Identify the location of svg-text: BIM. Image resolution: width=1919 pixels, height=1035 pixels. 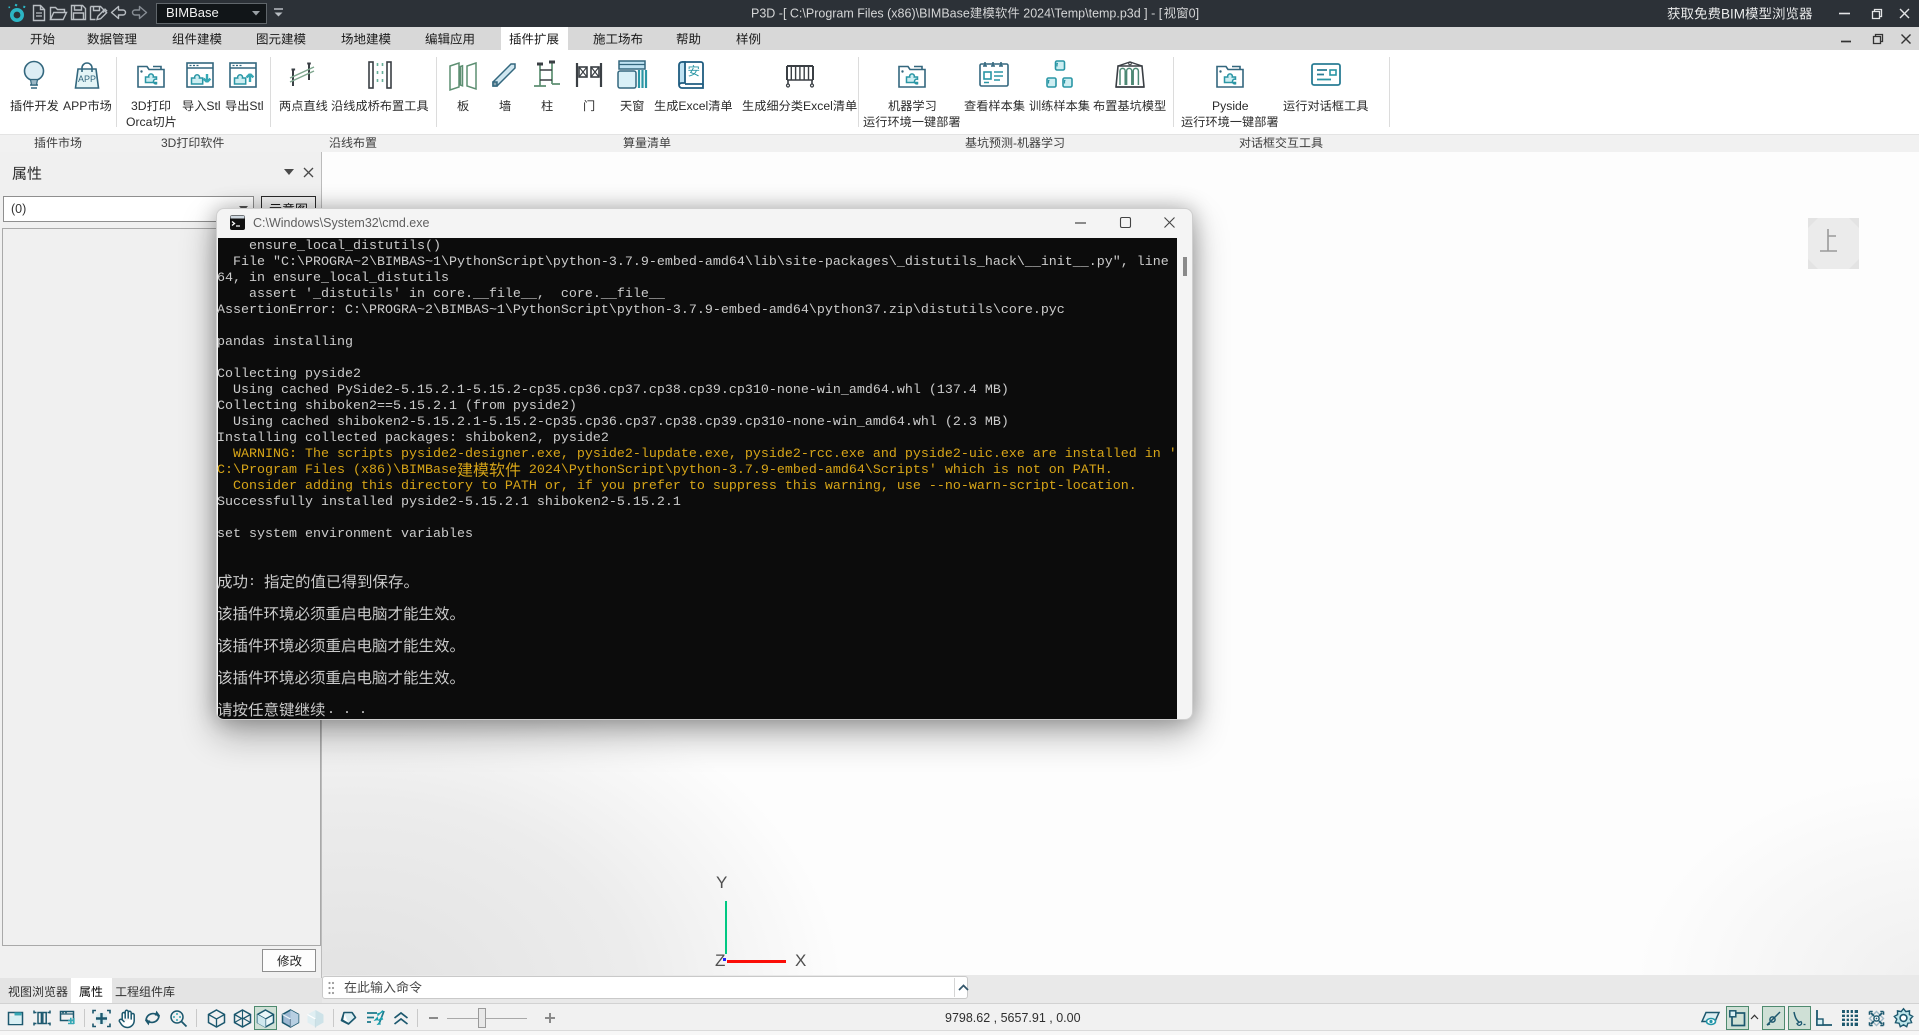
(1733, 13).